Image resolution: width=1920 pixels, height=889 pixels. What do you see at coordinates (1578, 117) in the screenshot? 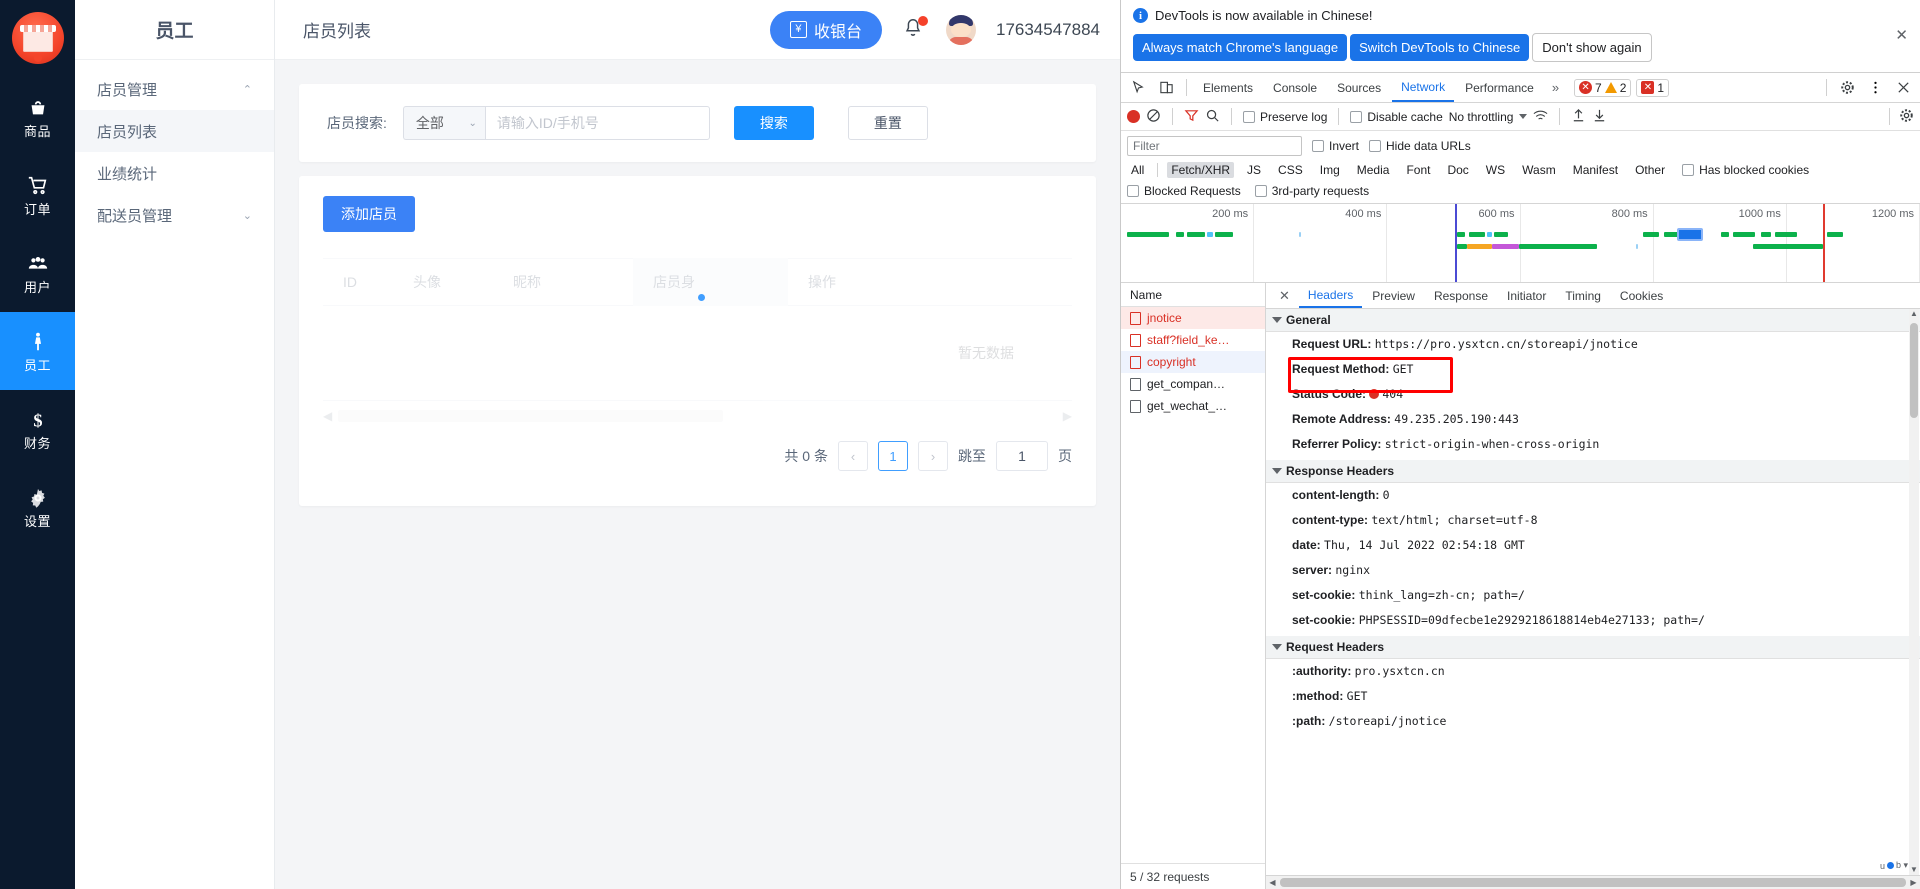
I see `import-har-icon` at bounding box center [1578, 117].